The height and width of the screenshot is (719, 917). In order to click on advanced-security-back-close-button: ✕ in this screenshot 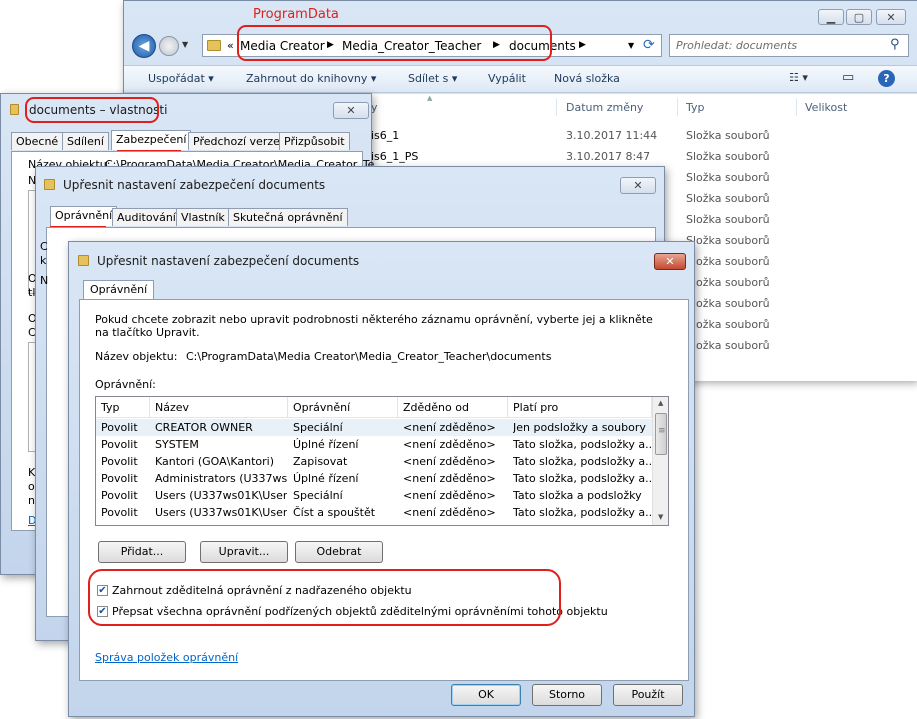, I will do `click(638, 185)`.